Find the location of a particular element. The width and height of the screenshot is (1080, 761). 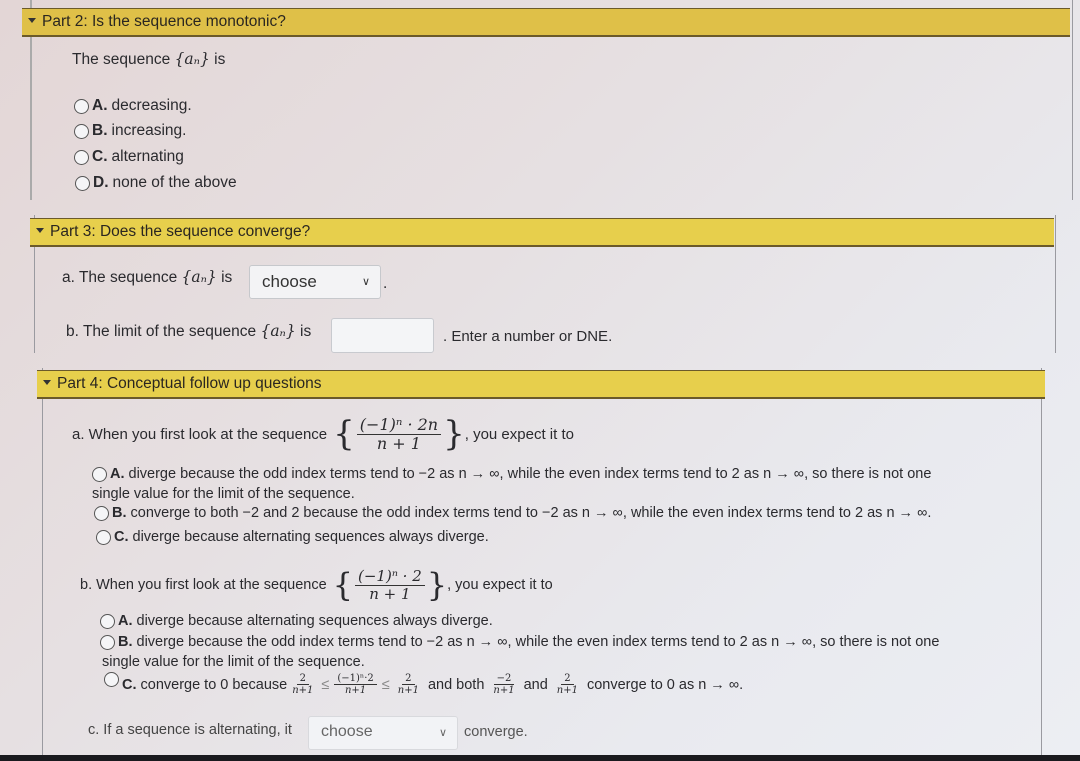

screen-bezel is located at coordinates (540, 758).